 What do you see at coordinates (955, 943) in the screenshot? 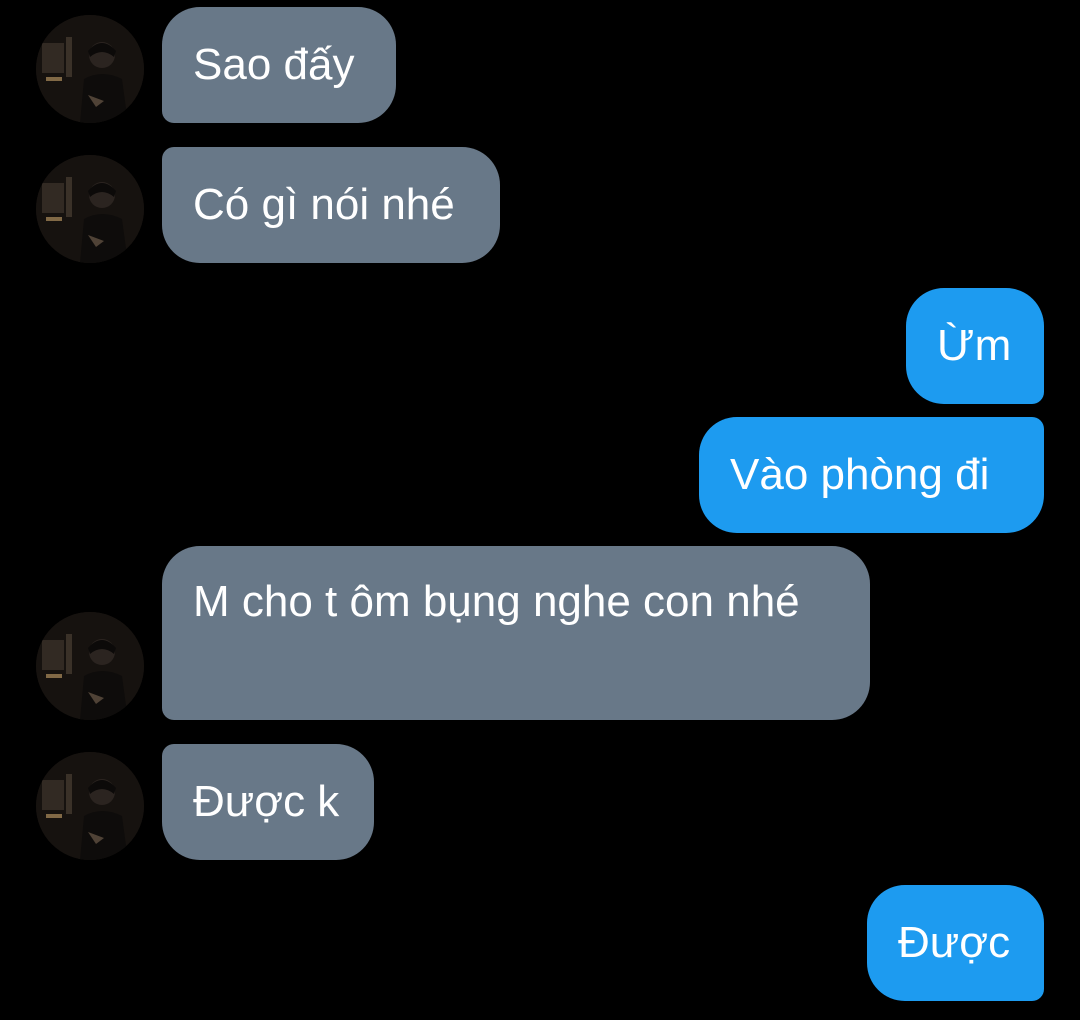
I see `message-bubble-outgoing: Được` at bounding box center [955, 943].